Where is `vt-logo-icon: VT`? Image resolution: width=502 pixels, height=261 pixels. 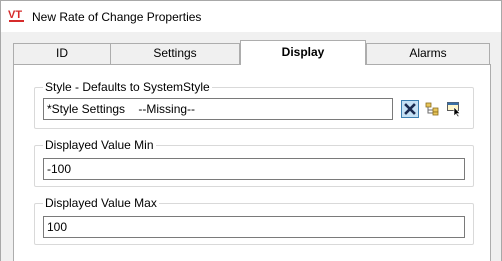 vt-logo-icon: VT is located at coordinates (17, 16).